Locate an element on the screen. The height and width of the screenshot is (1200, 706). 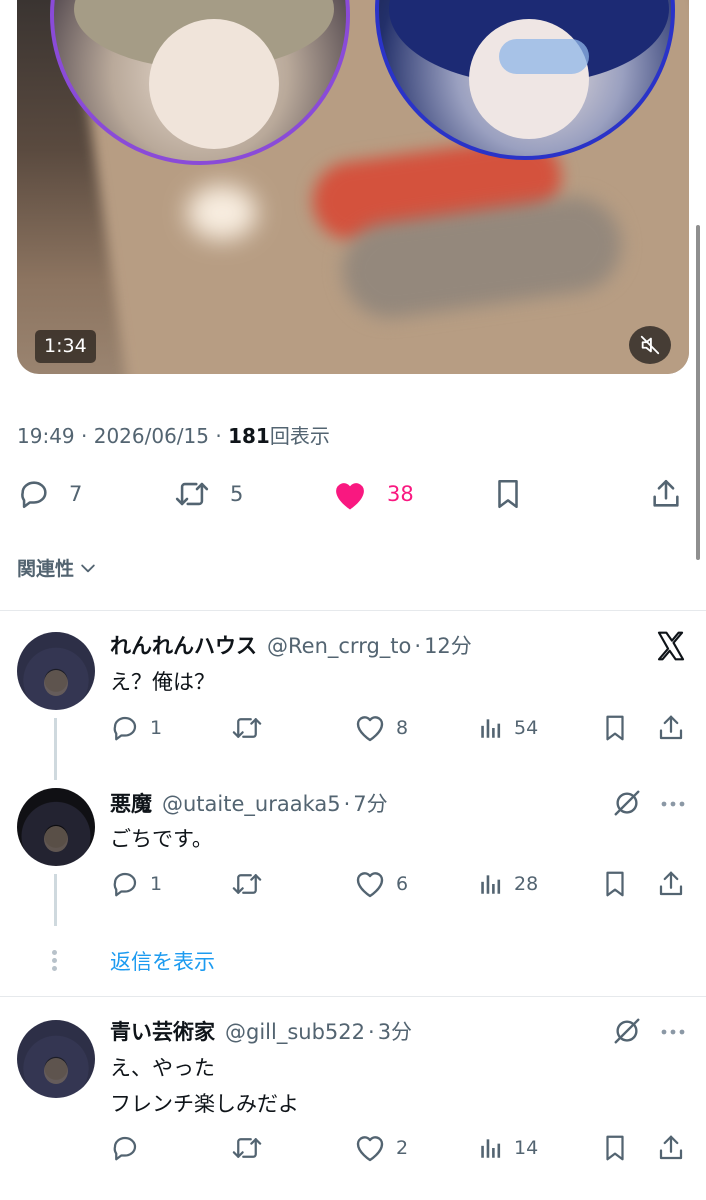
sound-off-icon is located at coordinates (650, 345).